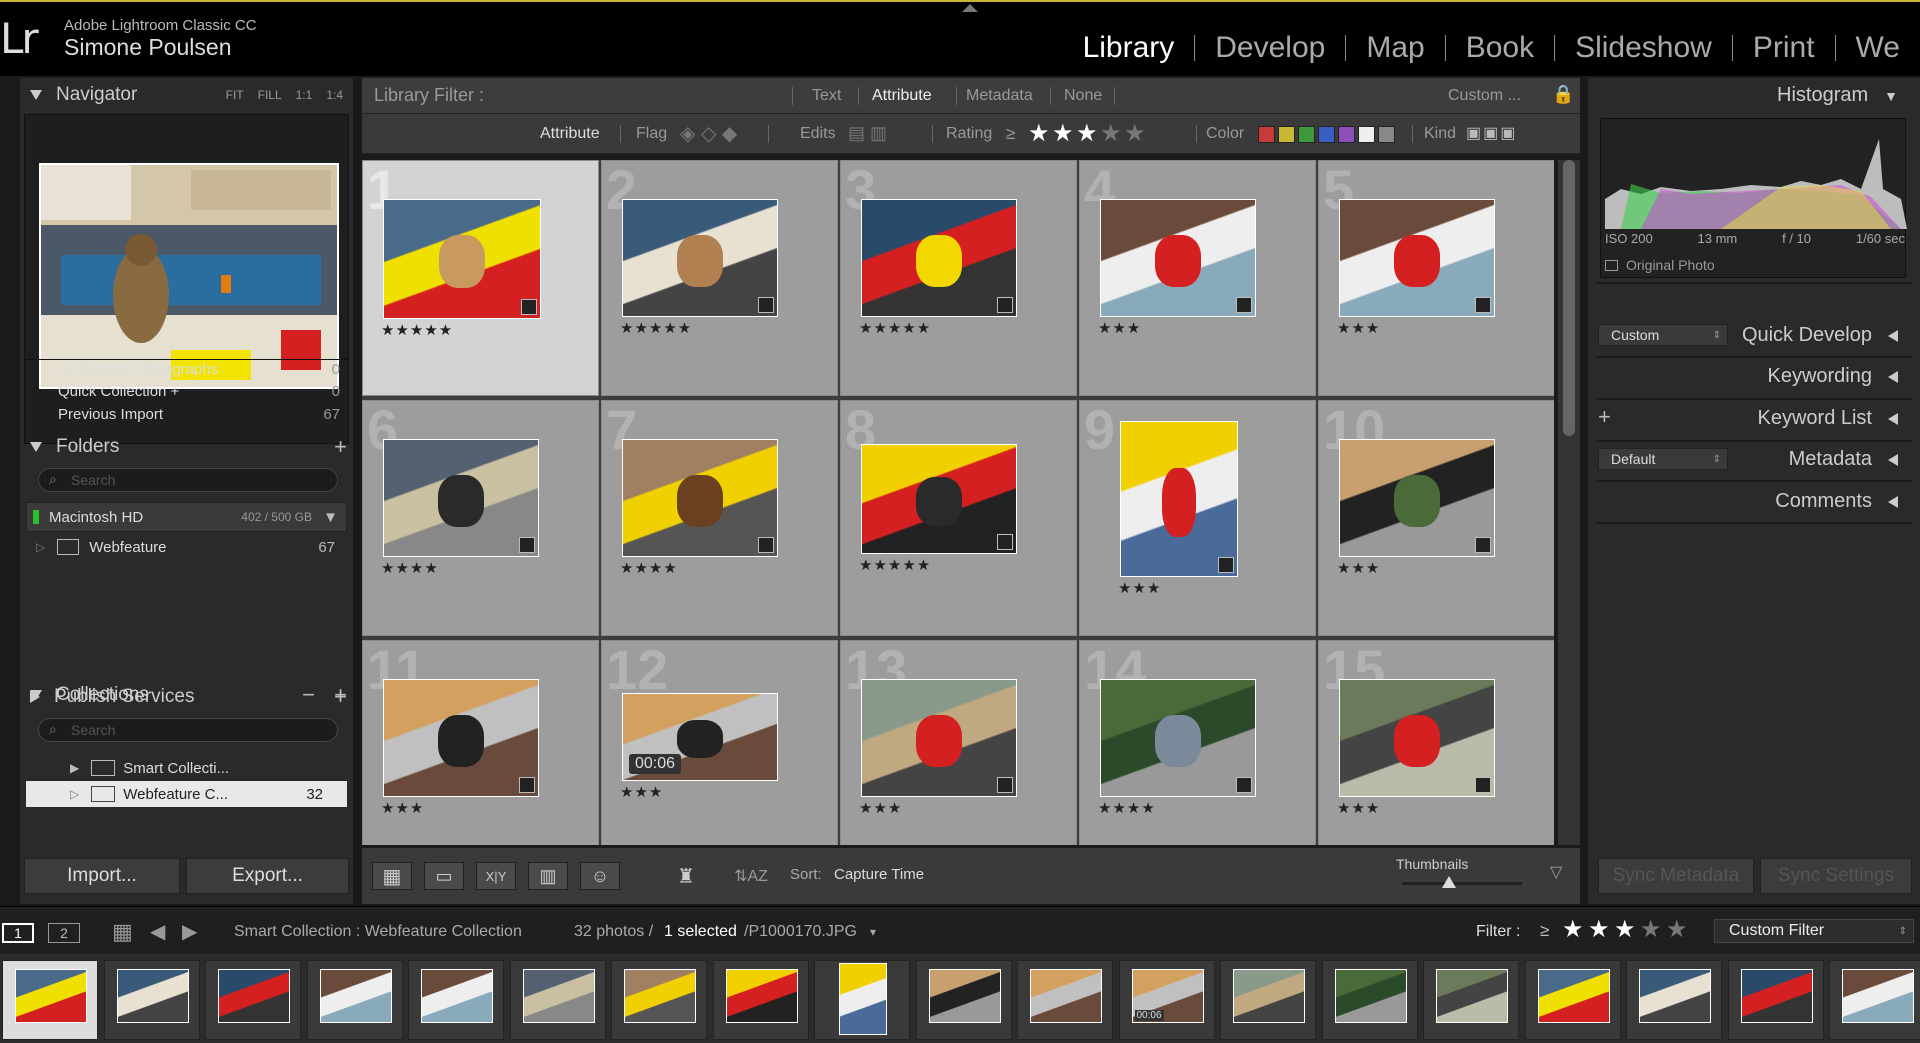  What do you see at coordinates (1544, 931) in the screenshot?
I see `filter-operator: ≥` at bounding box center [1544, 931].